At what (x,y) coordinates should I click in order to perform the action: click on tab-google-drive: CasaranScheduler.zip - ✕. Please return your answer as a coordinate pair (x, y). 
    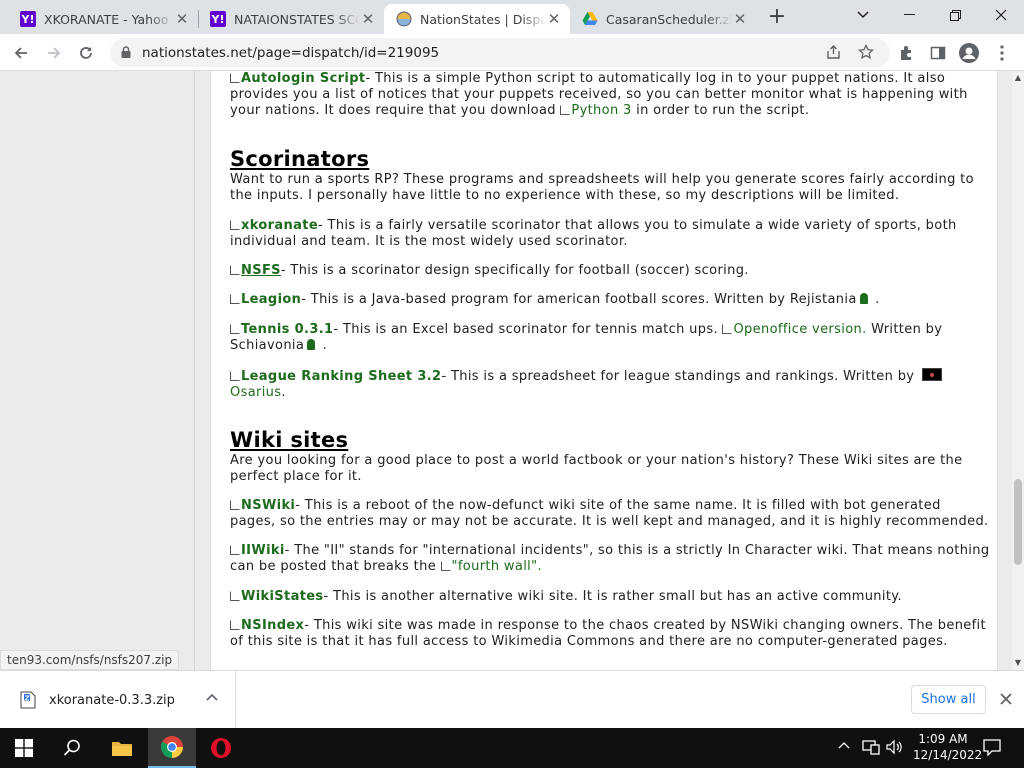
    Looking at the image, I should click on (663, 19).